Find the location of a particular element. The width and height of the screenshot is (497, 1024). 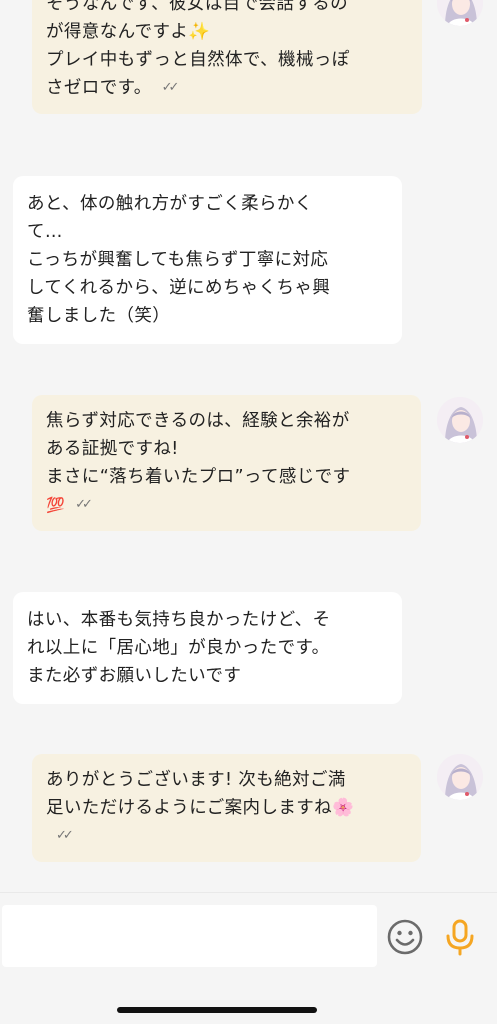

home-indicator-area is located at coordinates (248, 1002).